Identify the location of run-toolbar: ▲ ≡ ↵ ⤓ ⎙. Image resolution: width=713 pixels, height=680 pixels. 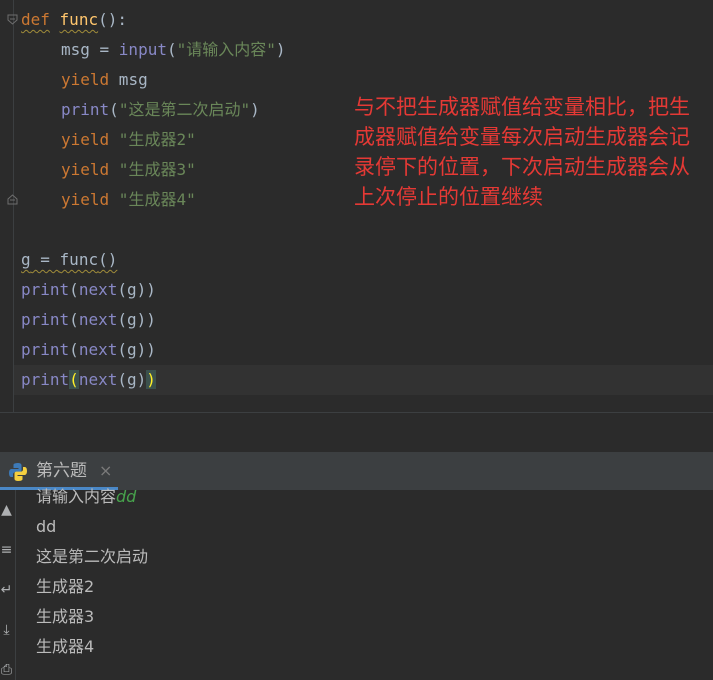
(8, 585).